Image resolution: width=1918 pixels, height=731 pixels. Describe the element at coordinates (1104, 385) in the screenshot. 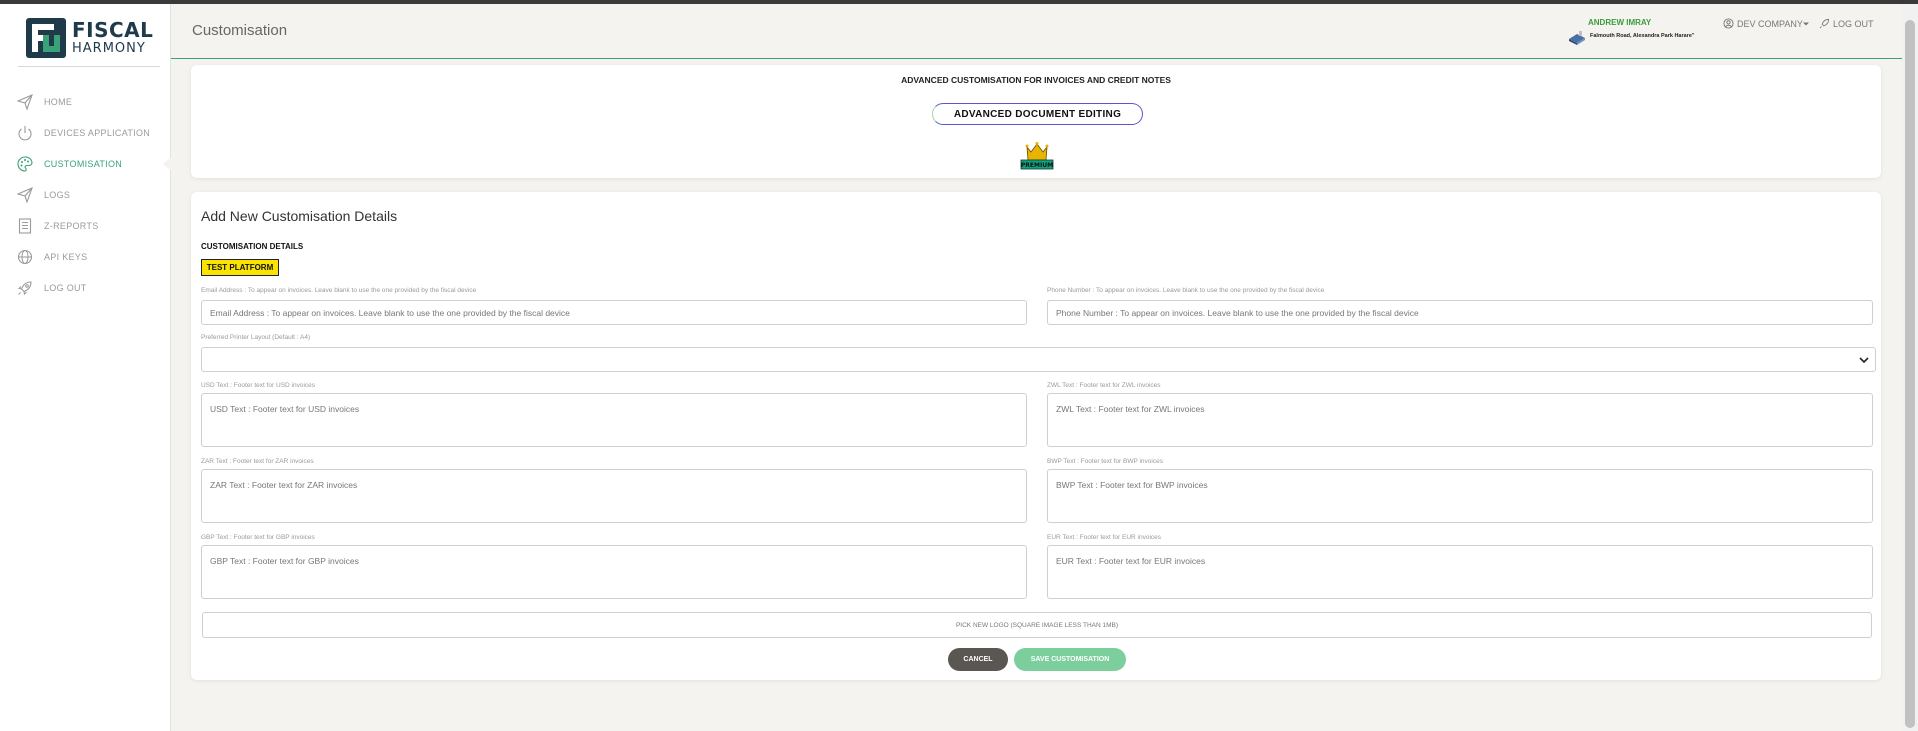

I see `zwl-text-label: ZWL Text : Footer text for ZWL invoices` at that location.